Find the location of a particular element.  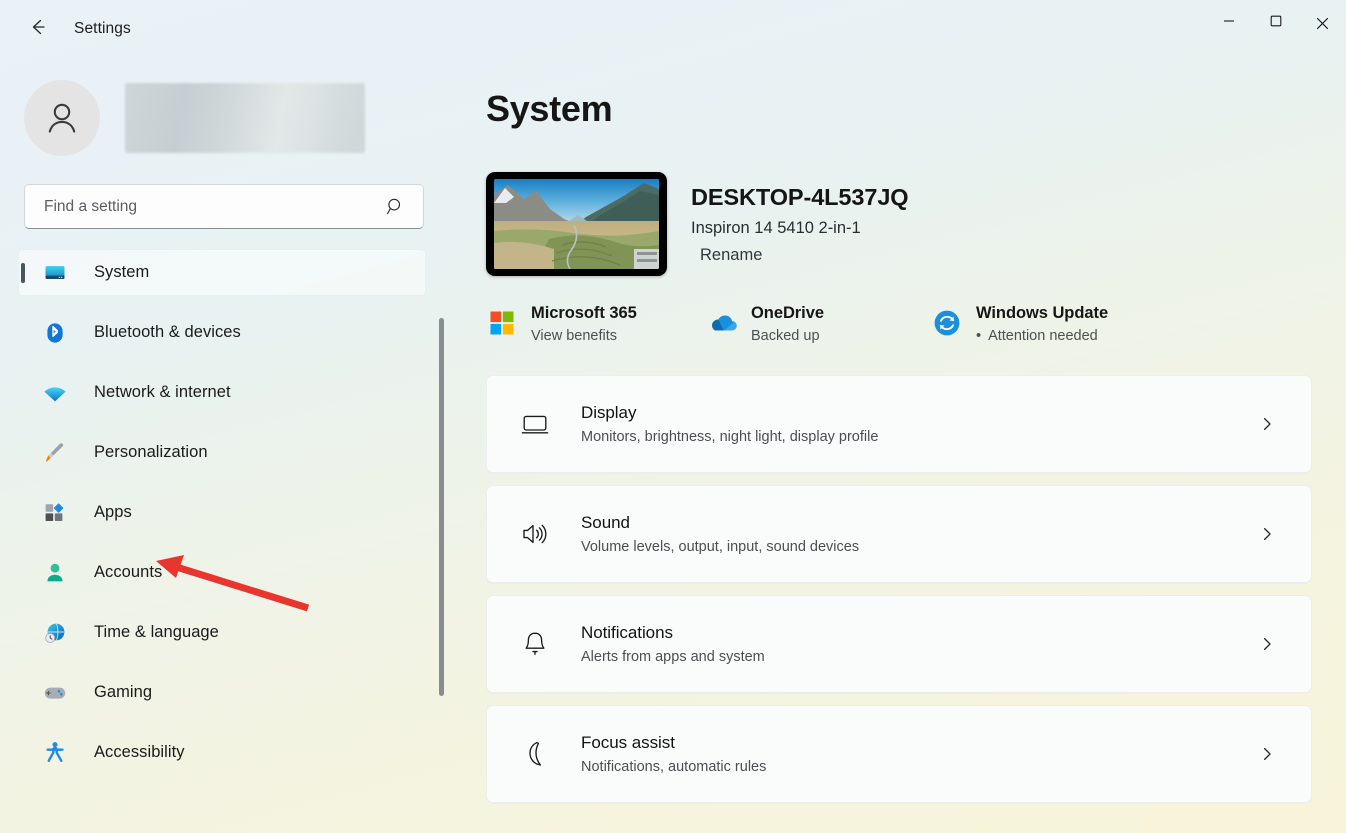

account-name-redacted is located at coordinates (245, 118).